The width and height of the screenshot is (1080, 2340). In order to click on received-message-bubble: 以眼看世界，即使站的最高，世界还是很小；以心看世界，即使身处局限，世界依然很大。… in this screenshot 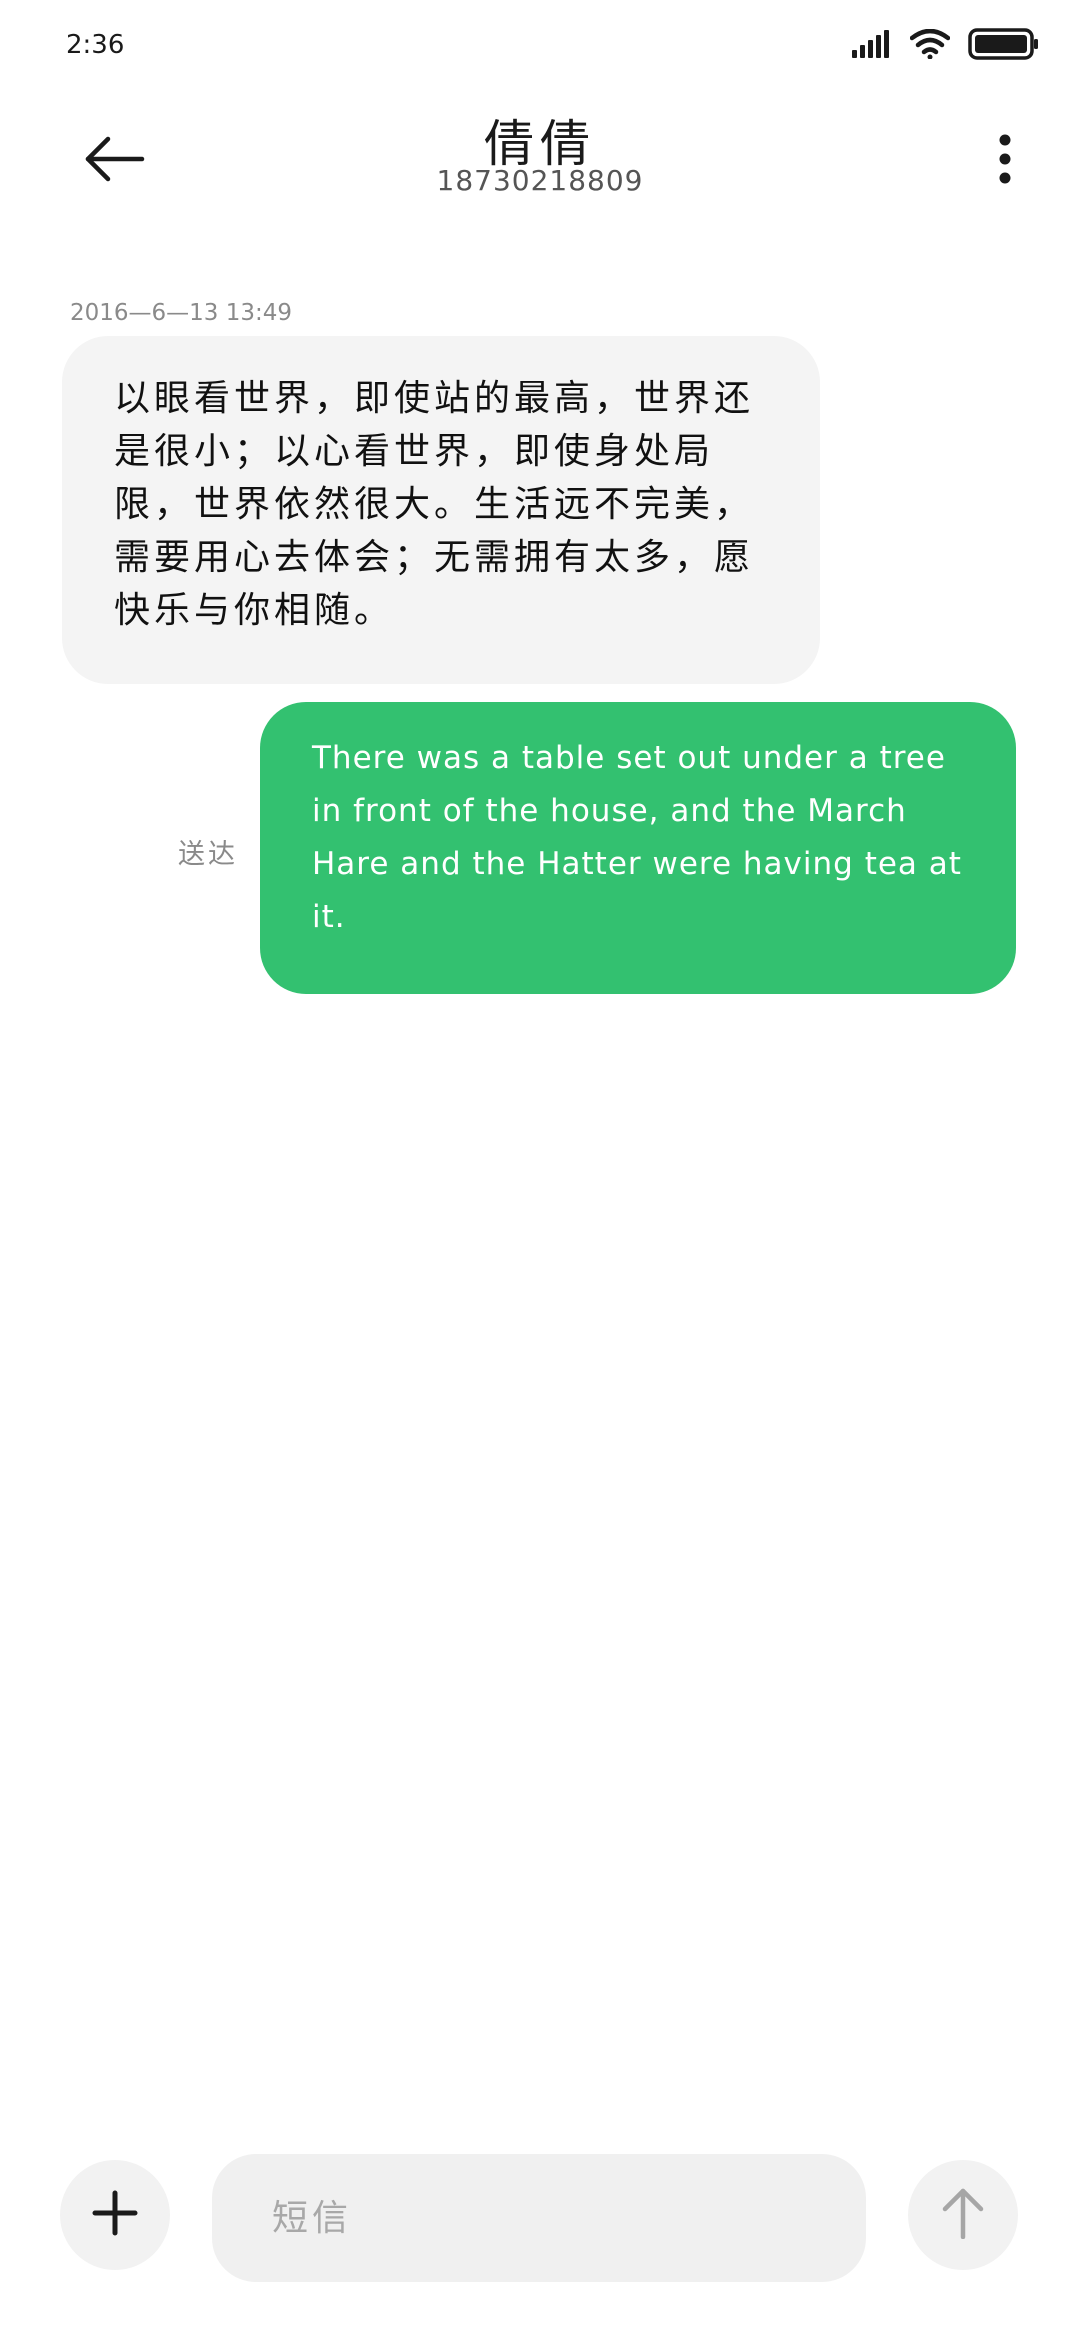, I will do `click(441, 510)`.